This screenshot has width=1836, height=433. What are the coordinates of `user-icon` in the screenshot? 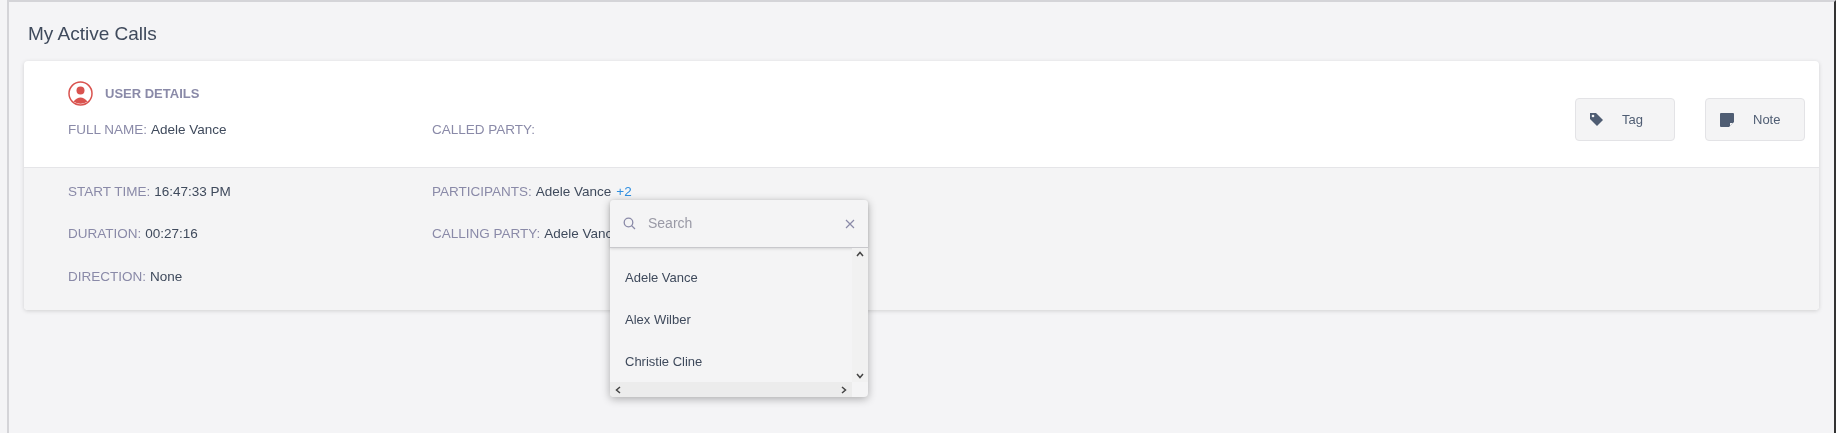 It's located at (80, 93).